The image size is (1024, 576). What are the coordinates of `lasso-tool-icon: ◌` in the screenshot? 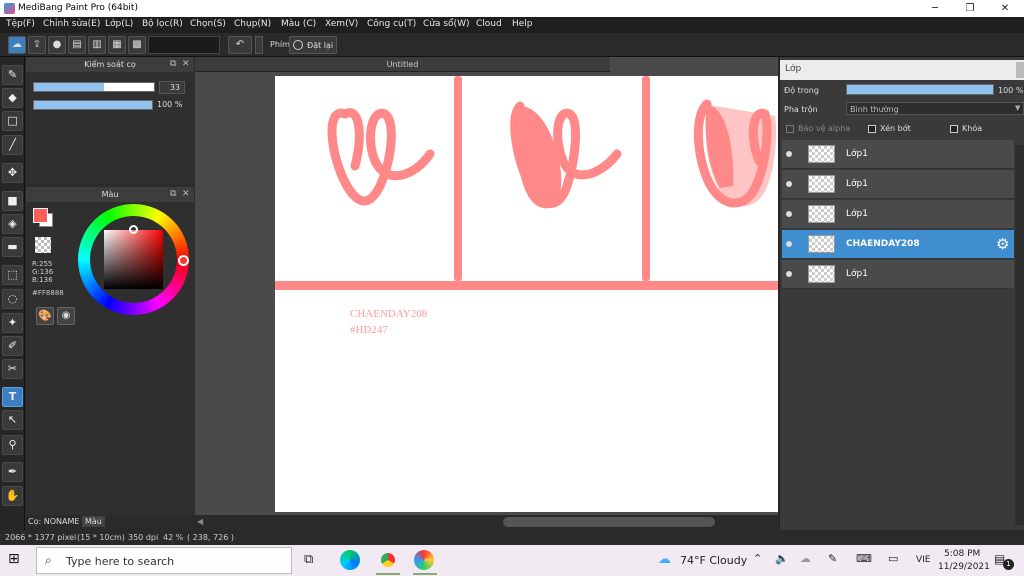 It's located at (12, 299).